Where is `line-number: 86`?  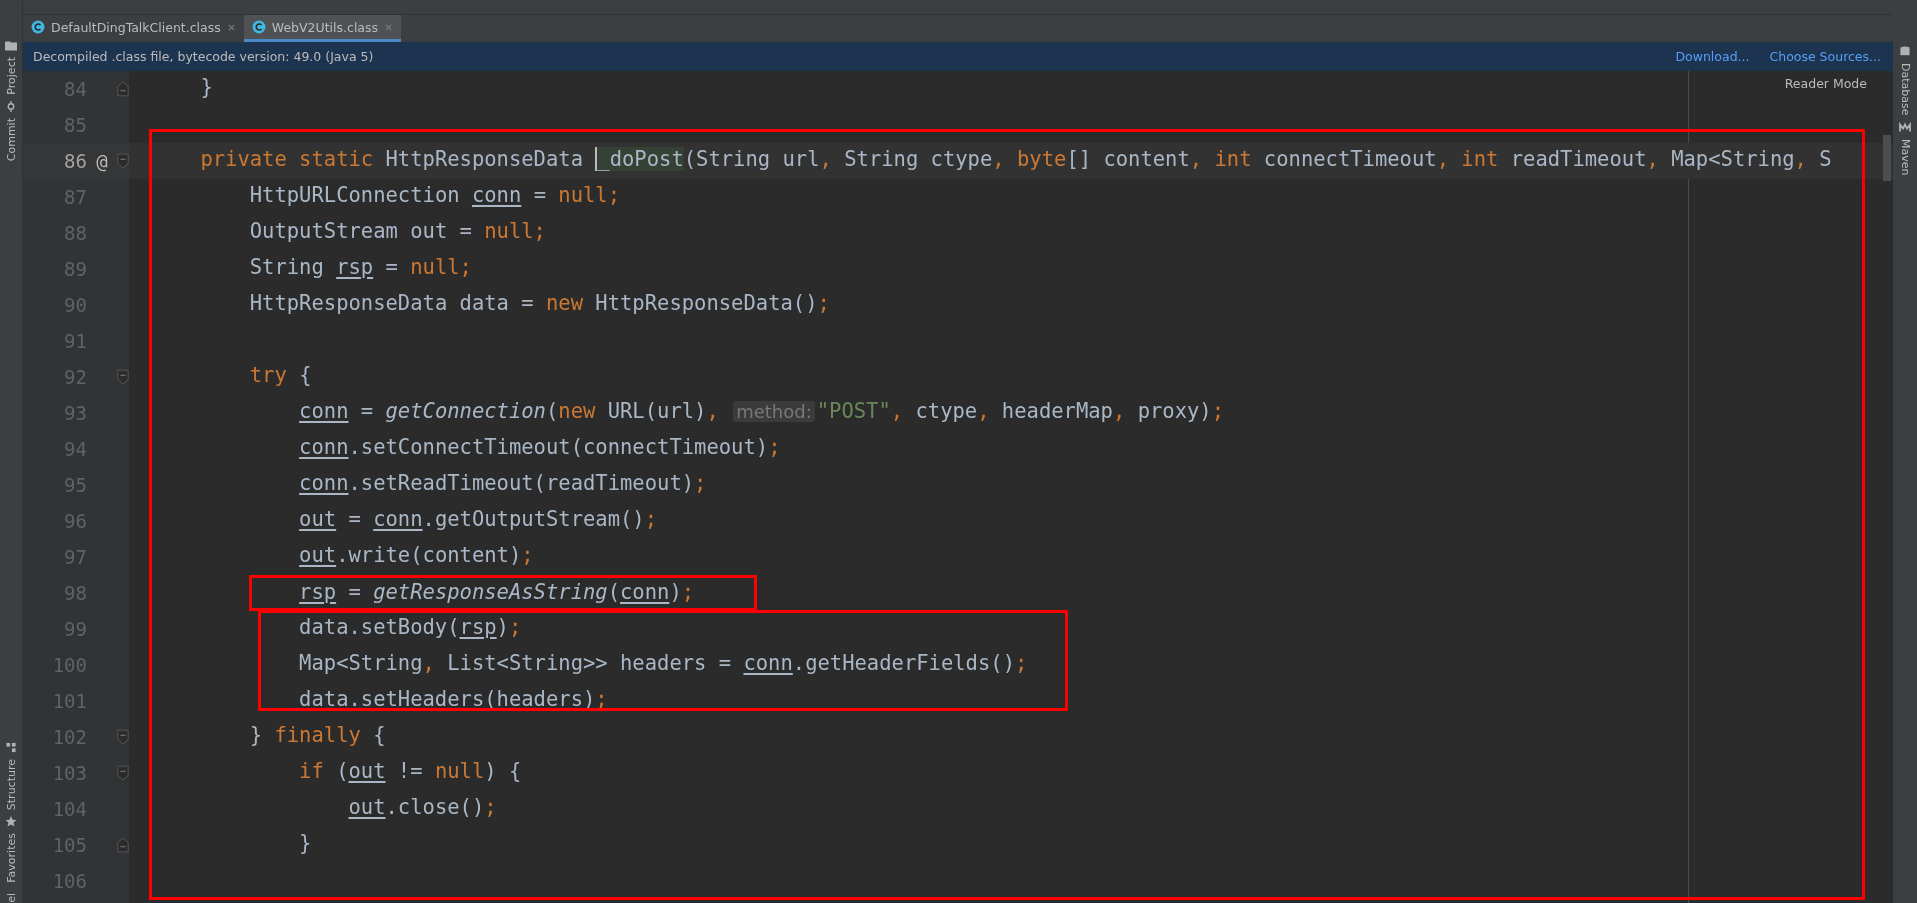
line-number: 86 is located at coordinates (75, 161).